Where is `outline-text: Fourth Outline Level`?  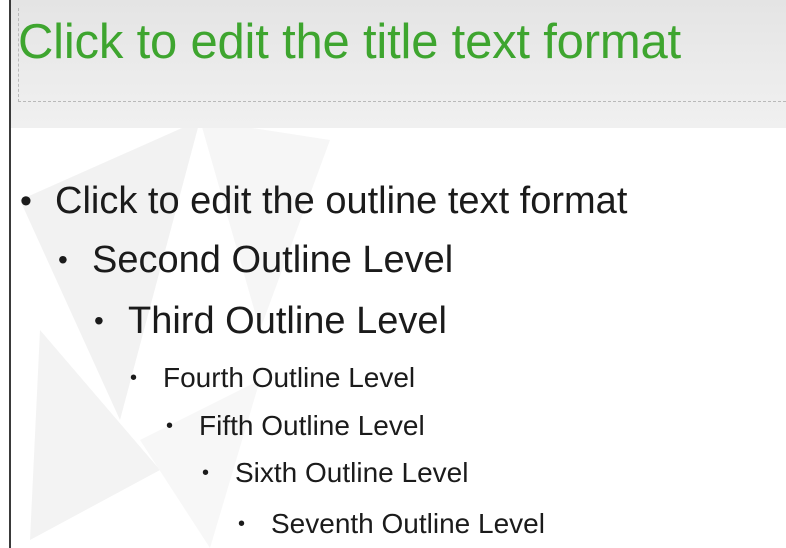 outline-text: Fourth Outline Level is located at coordinates (289, 377).